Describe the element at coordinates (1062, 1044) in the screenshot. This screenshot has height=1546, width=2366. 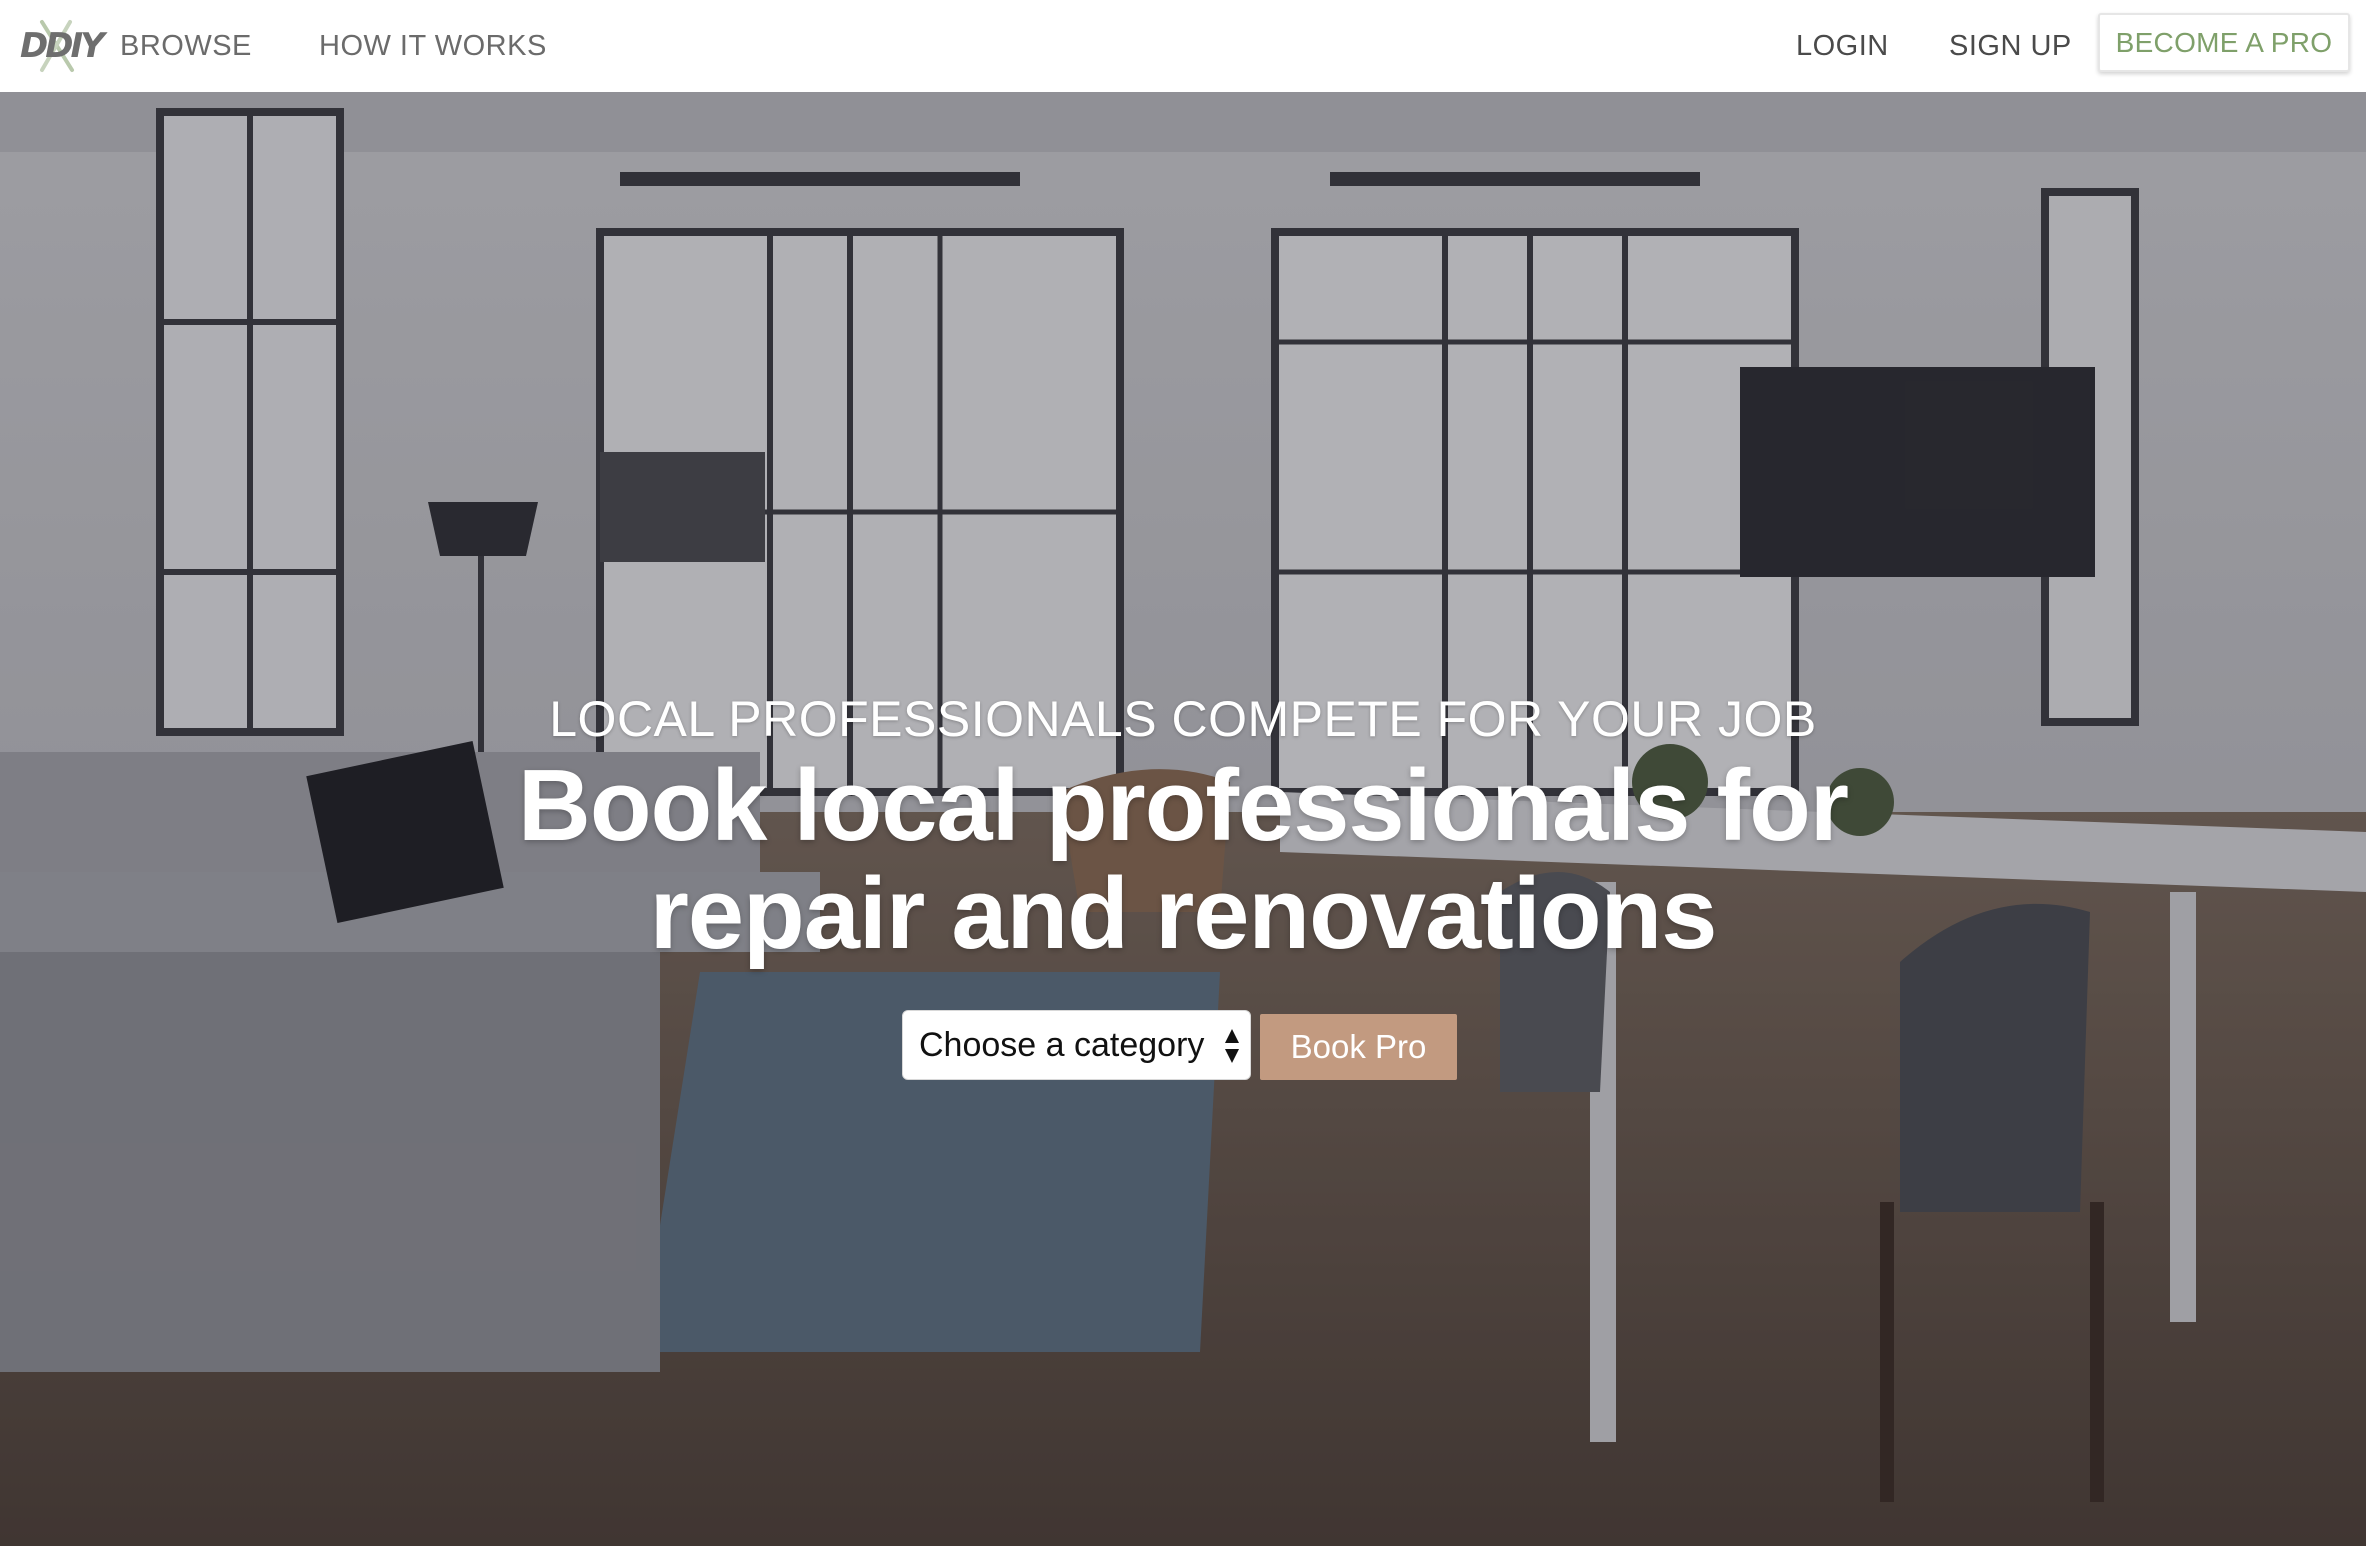
I see `category-select-value: Choose a category` at that location.